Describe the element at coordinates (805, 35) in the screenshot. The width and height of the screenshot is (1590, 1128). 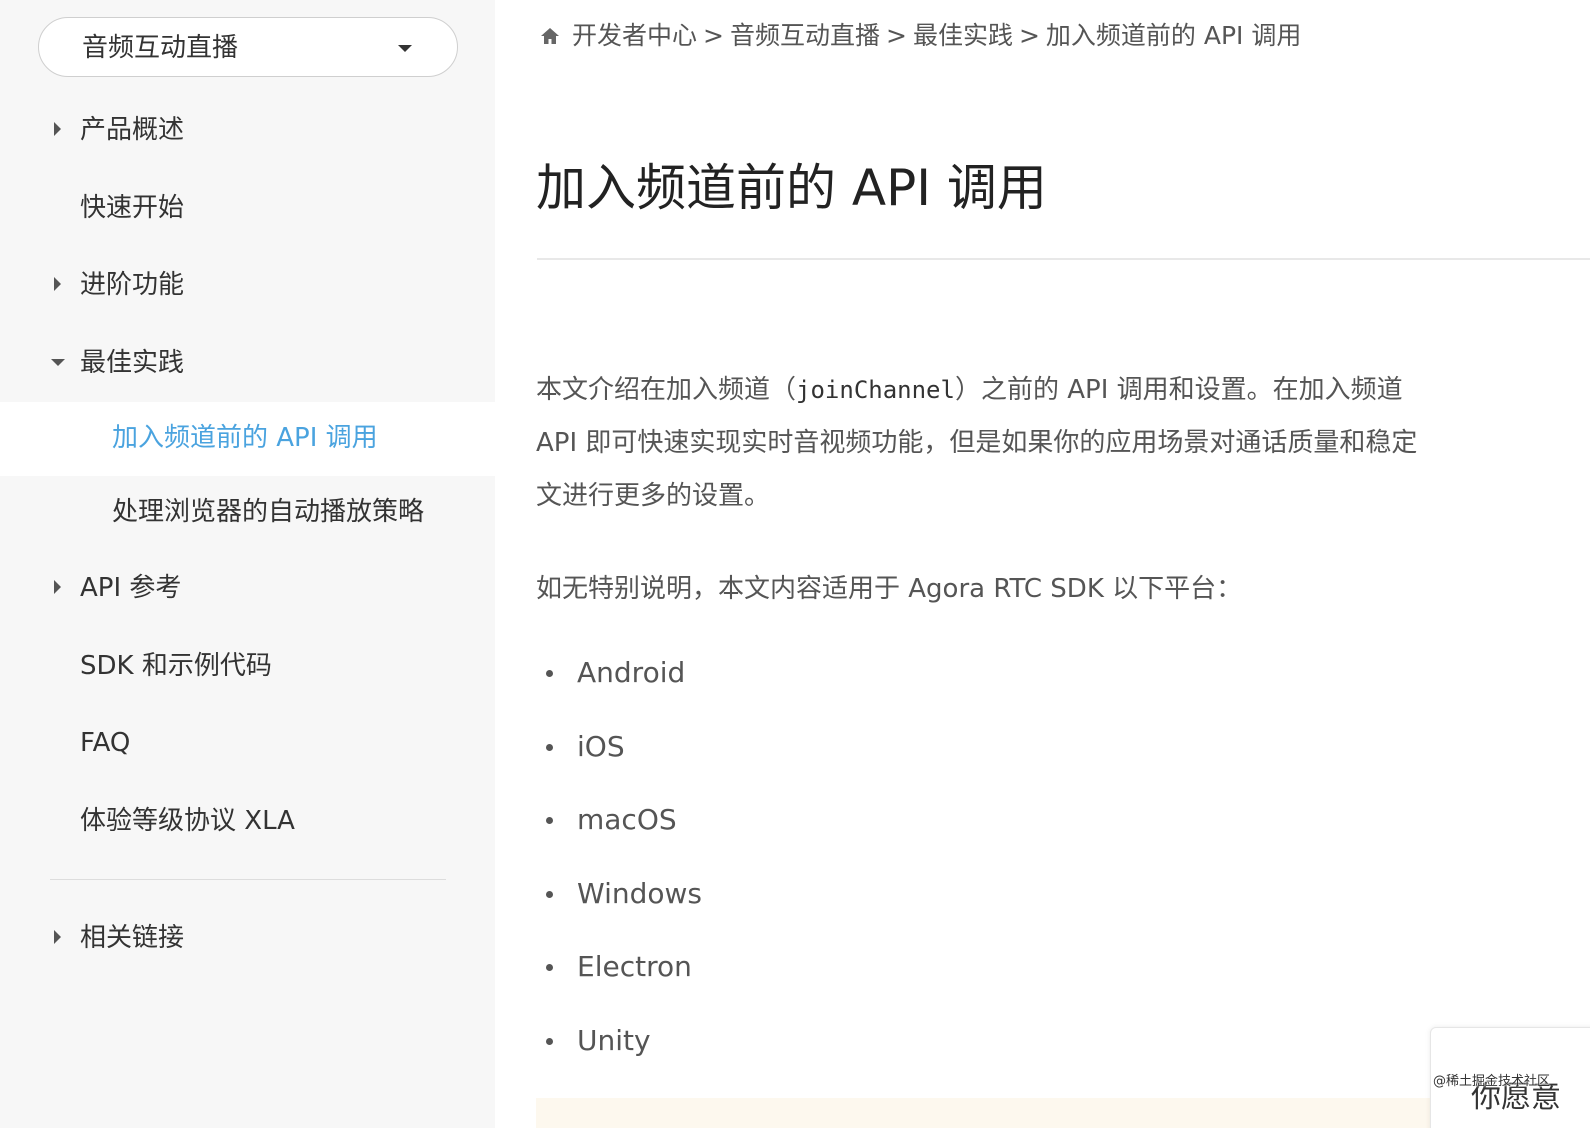
I see `breadcrumb-link-product: 音频互动直播` at that location.